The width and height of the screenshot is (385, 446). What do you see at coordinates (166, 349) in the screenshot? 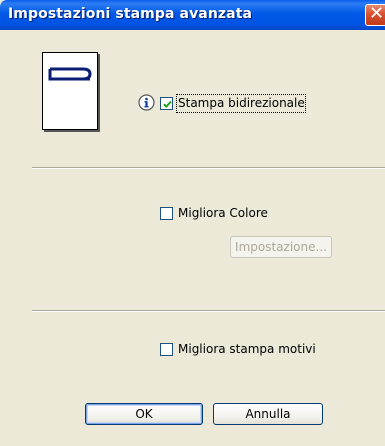
I see `improve-pattern-checkbox` at bounding box center [166, 349].